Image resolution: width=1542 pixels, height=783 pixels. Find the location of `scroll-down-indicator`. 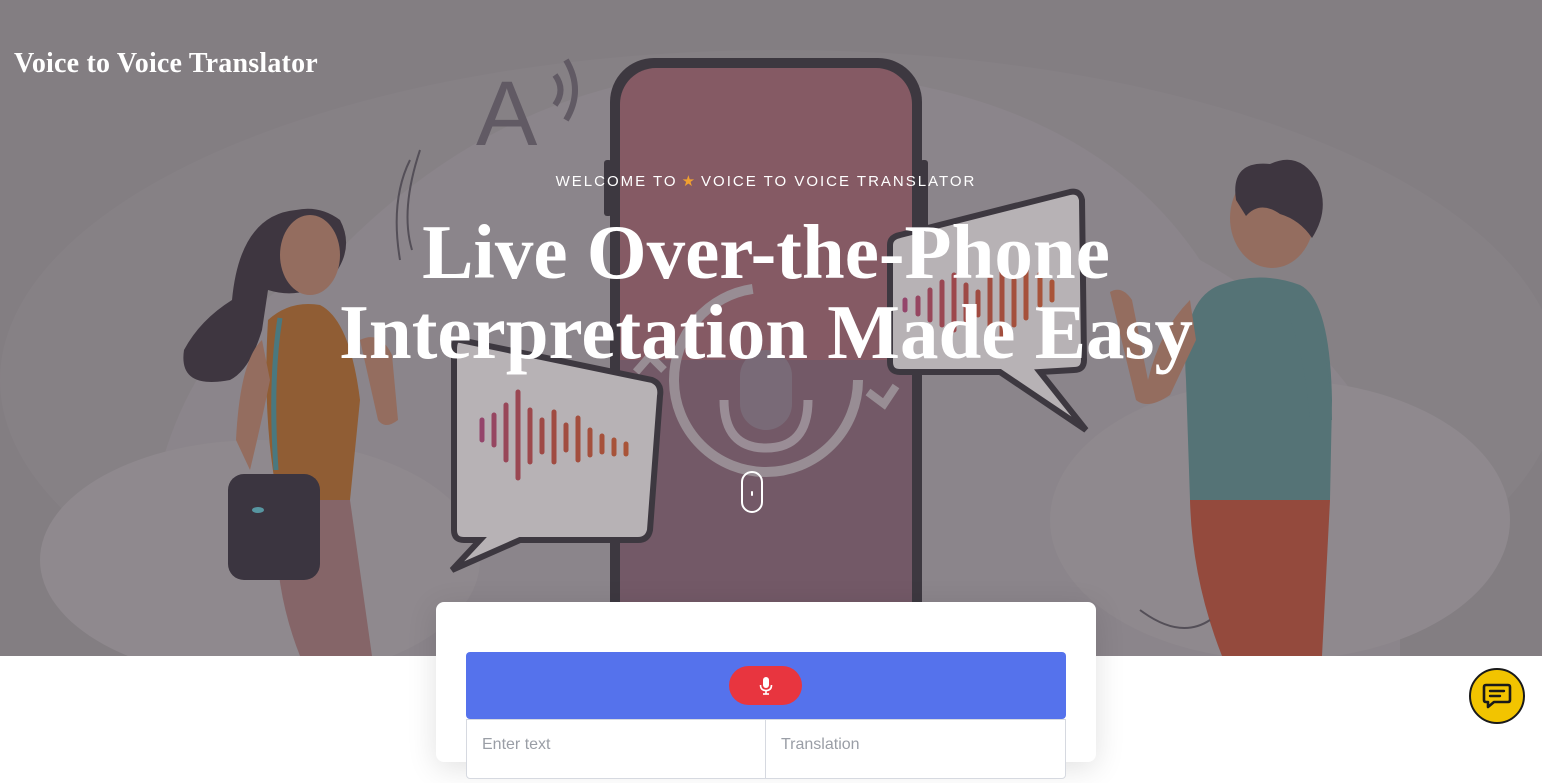

scroll-down-indicator is located at coordinates (752, 492).